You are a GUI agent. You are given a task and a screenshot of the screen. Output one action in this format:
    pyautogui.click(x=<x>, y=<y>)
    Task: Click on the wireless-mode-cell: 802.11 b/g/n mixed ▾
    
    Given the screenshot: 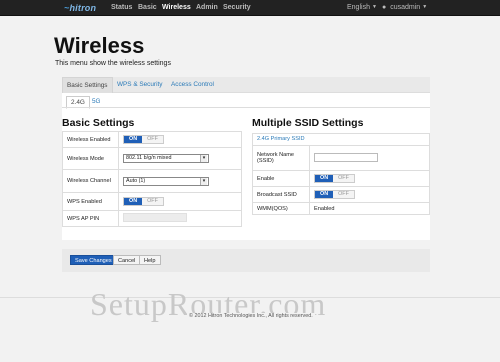 What is the action you would take?
    pyautogui.click(x=180, y=158)
    